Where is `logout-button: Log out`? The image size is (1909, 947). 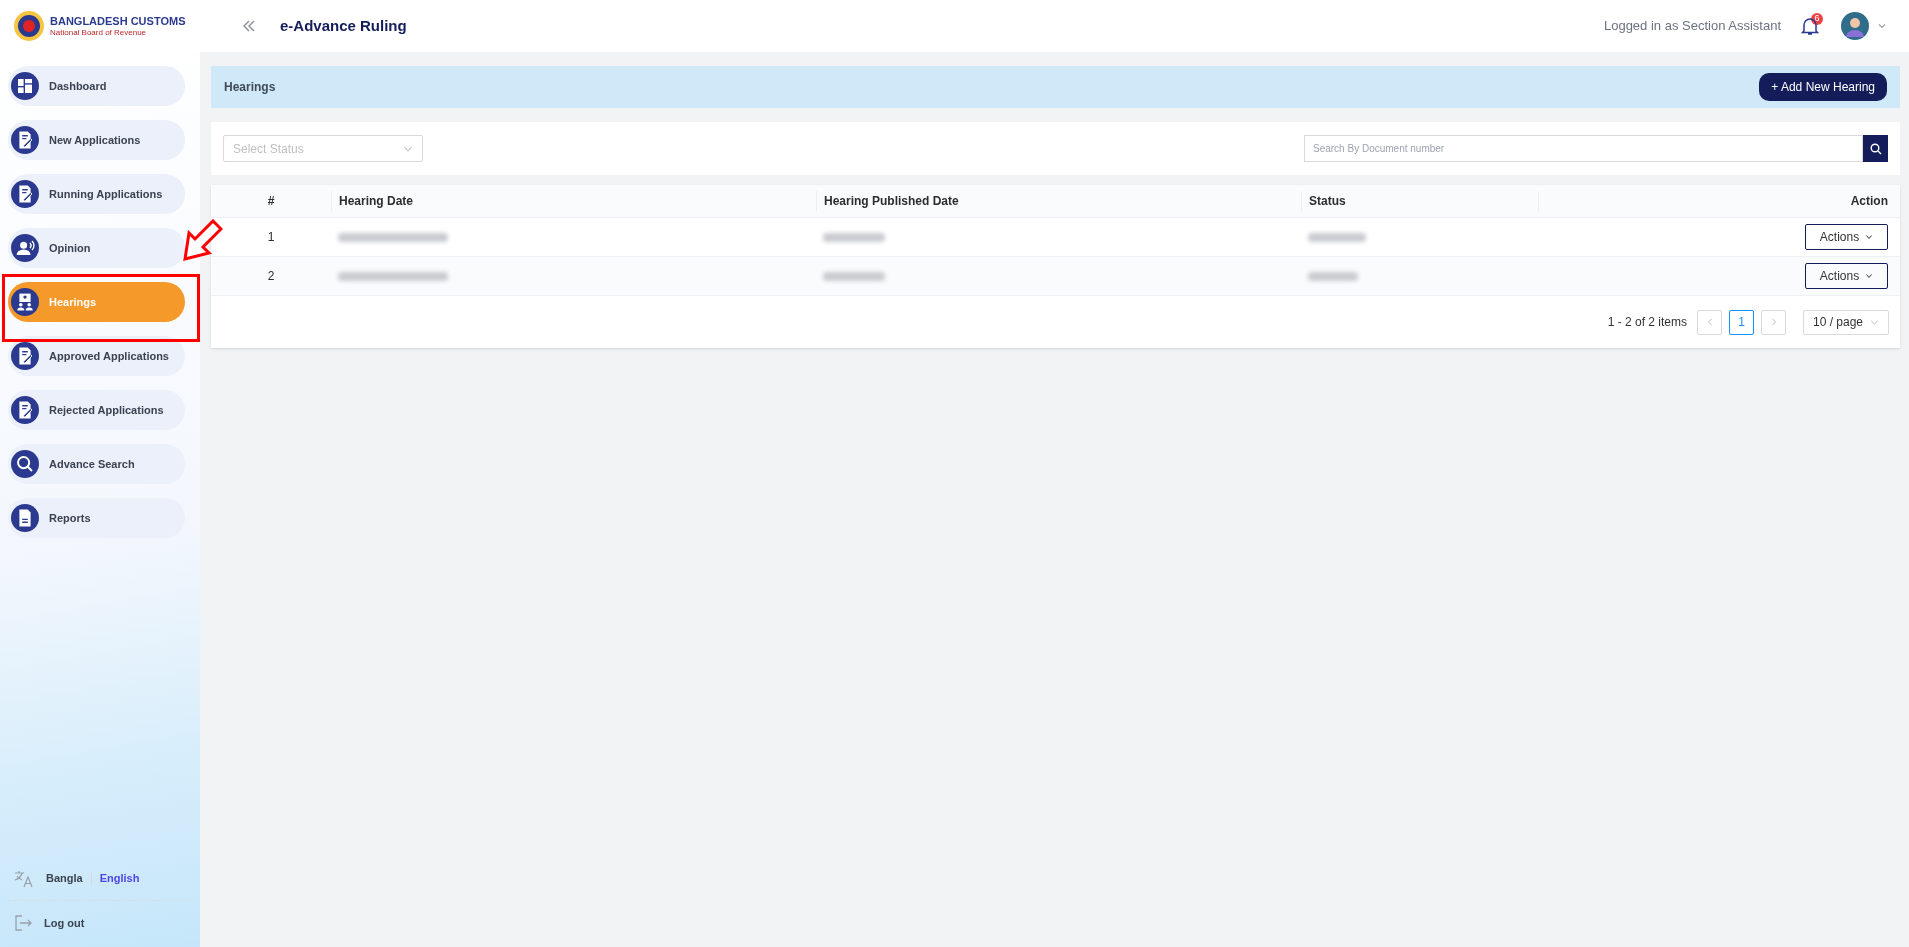 logout-button: Log out is located at coordinates (99, 919).